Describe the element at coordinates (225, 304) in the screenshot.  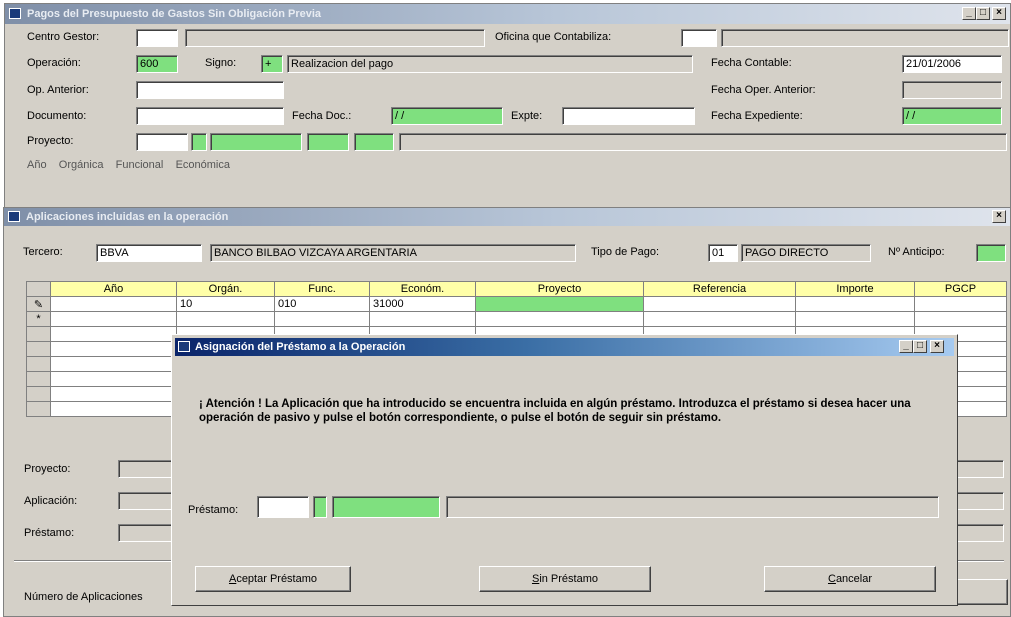
I see `table-cell: 10` at that location.